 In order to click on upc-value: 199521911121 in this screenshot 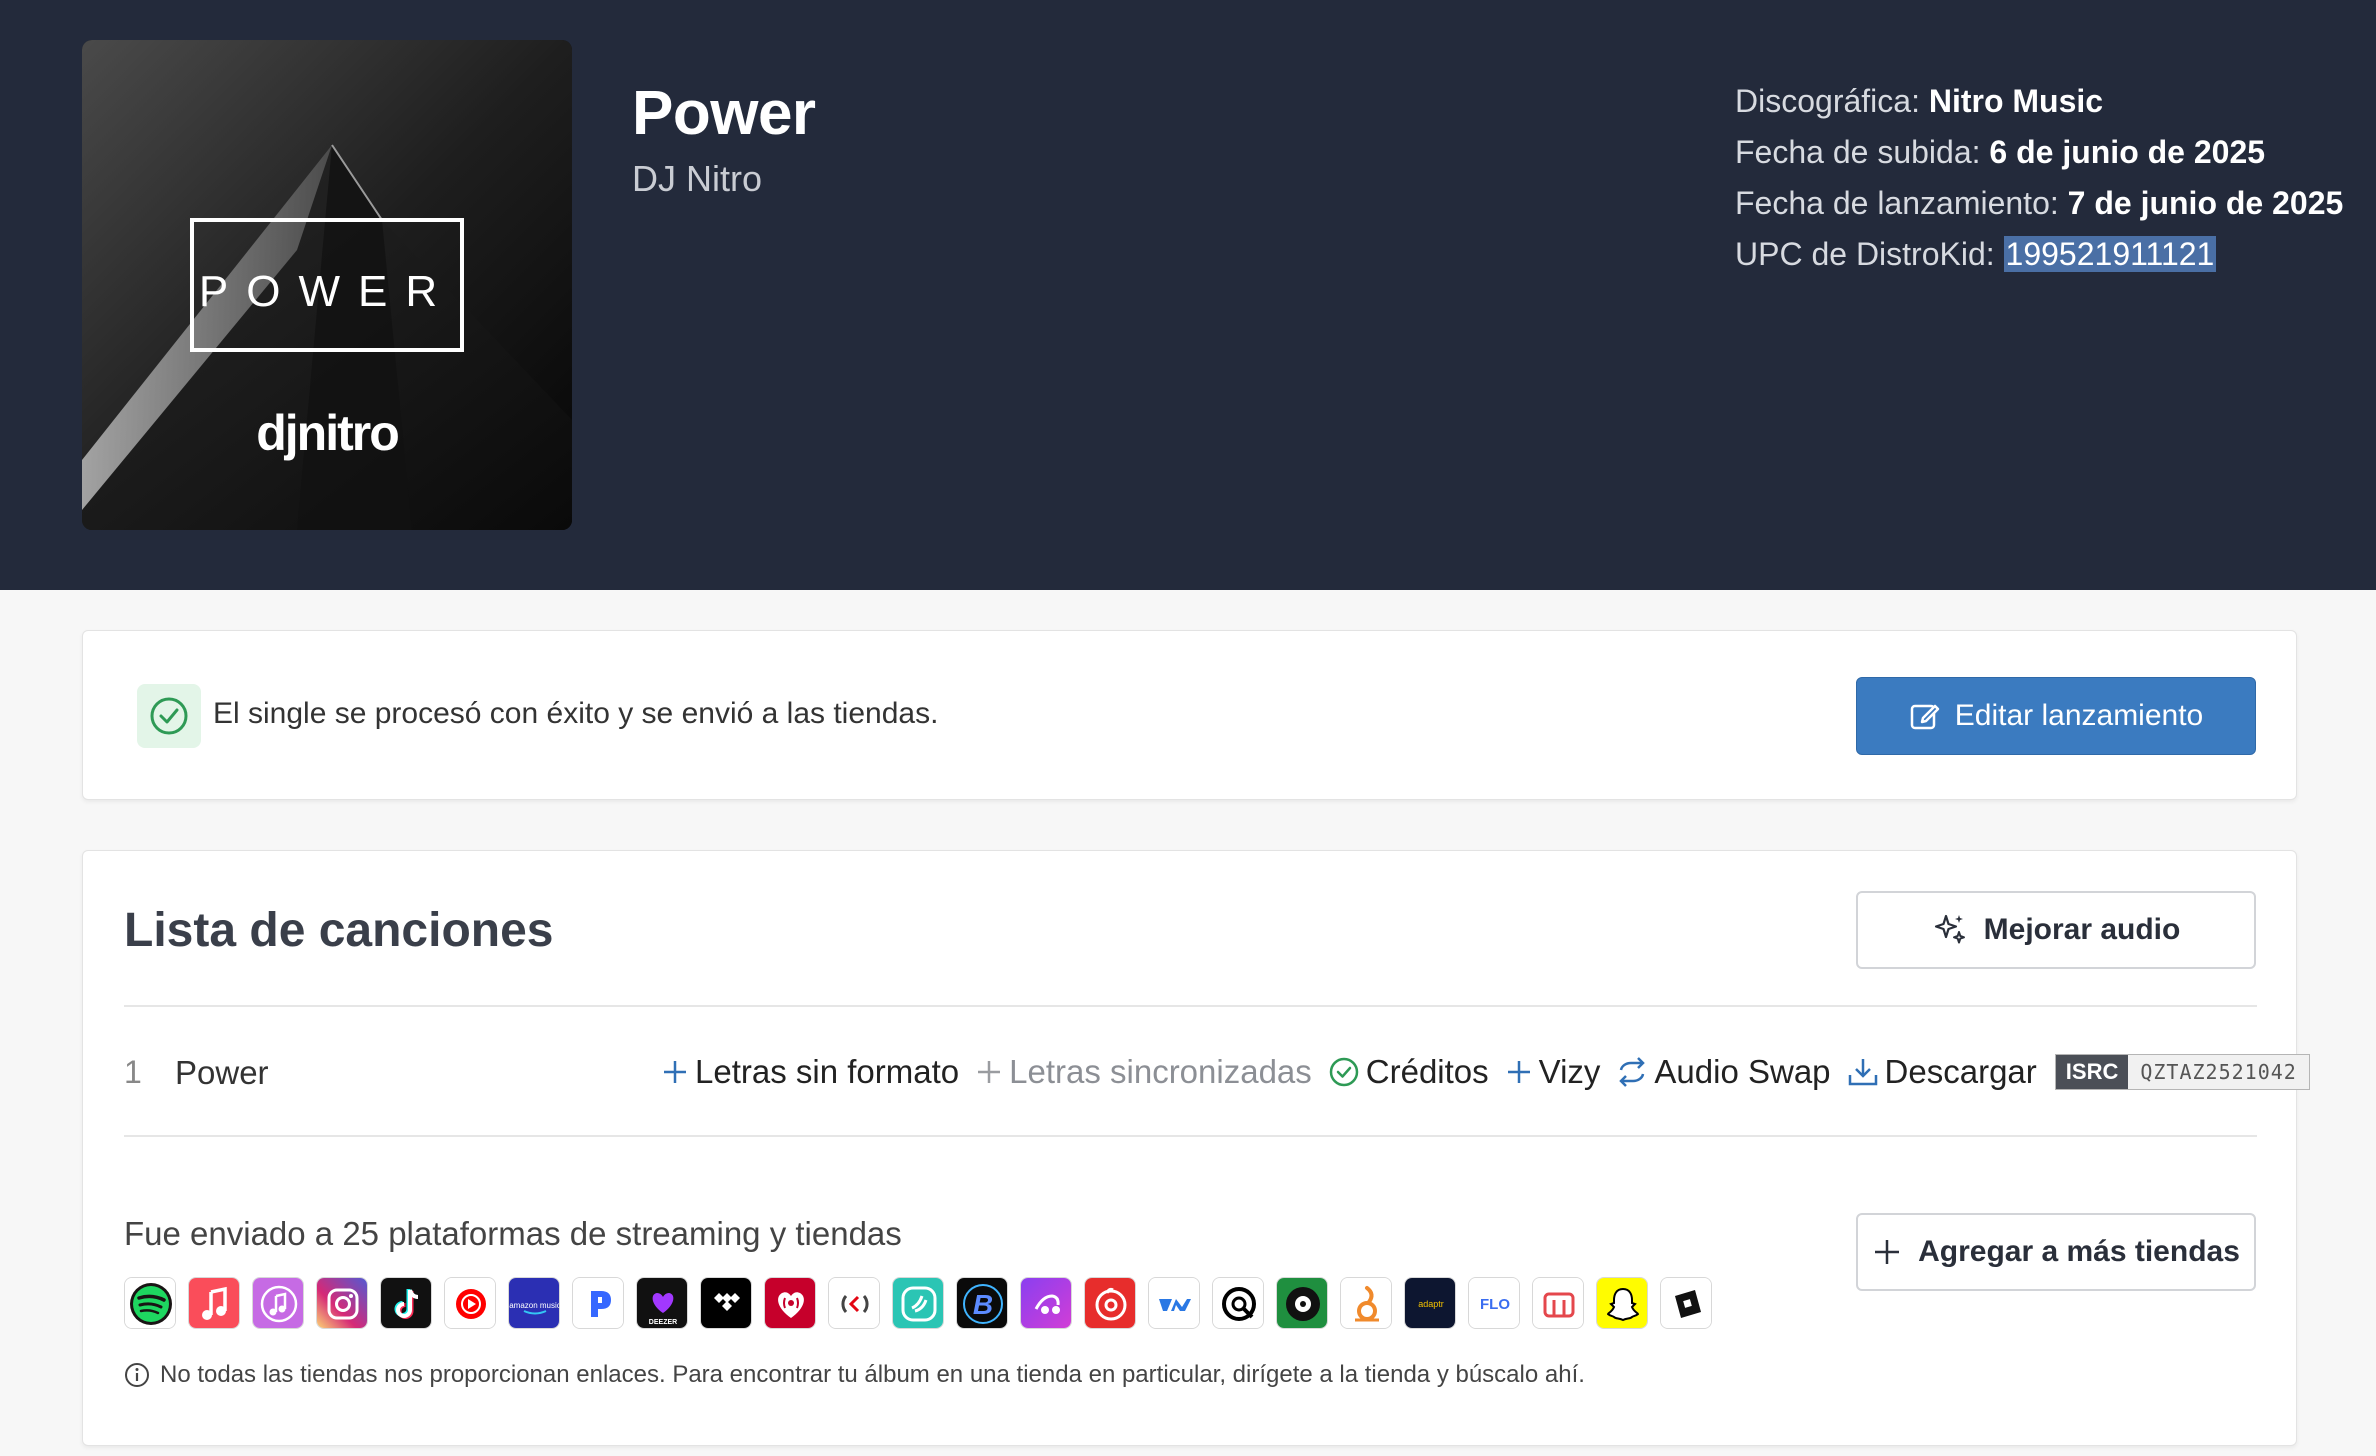, I will do `click(2110, 254)`.